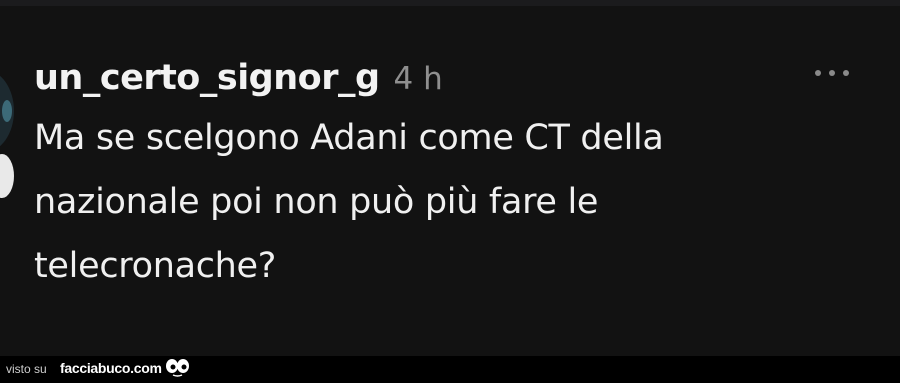 The height and width of the screenshot is (383, 900). What do you see at coordinates (7, 111) in the screenshot?
I see `avatar` at bounding box center [7, 111].